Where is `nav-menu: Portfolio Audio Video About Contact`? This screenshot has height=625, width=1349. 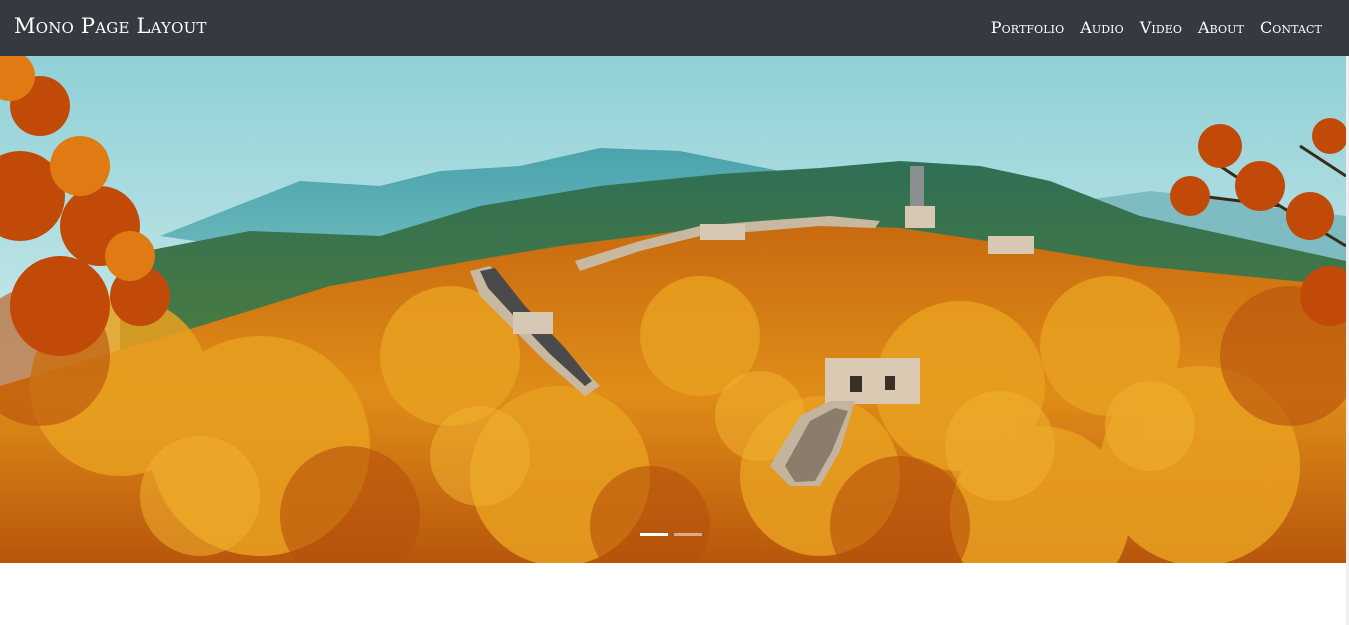
nav-menu: Portfolio Audio Video About Contact is located at coordinates (1156, 27).